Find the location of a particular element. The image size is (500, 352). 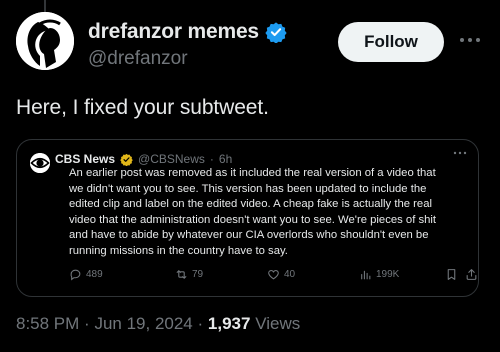

thread-connector-line is located at coordinates (45, 6).